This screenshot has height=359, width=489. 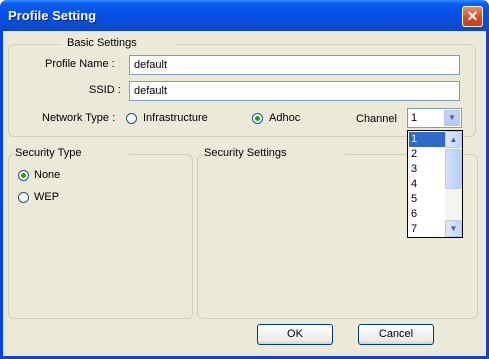 I want to click on channel-dropdown-list: 1 2 3 4 5 6 7 ▲ ▼, so click(x=435, y=184).